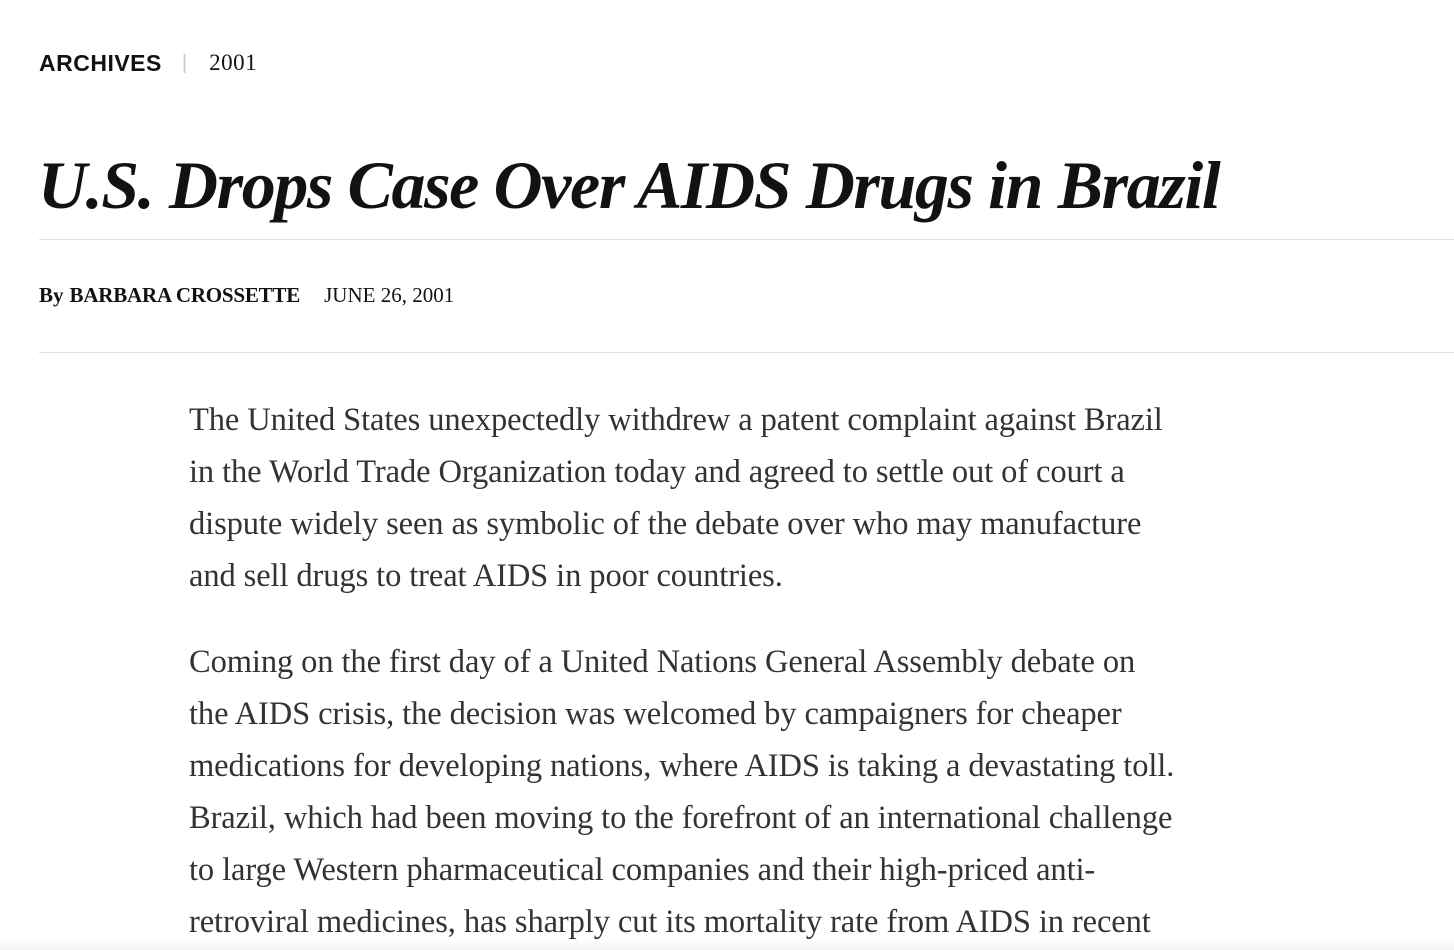 This screenshot has height=950, width=1454. What do you see at coordinates (233, 63) in the screenshot?
I see `kicker-year-link: 2001` at bounding box center [233, 63].